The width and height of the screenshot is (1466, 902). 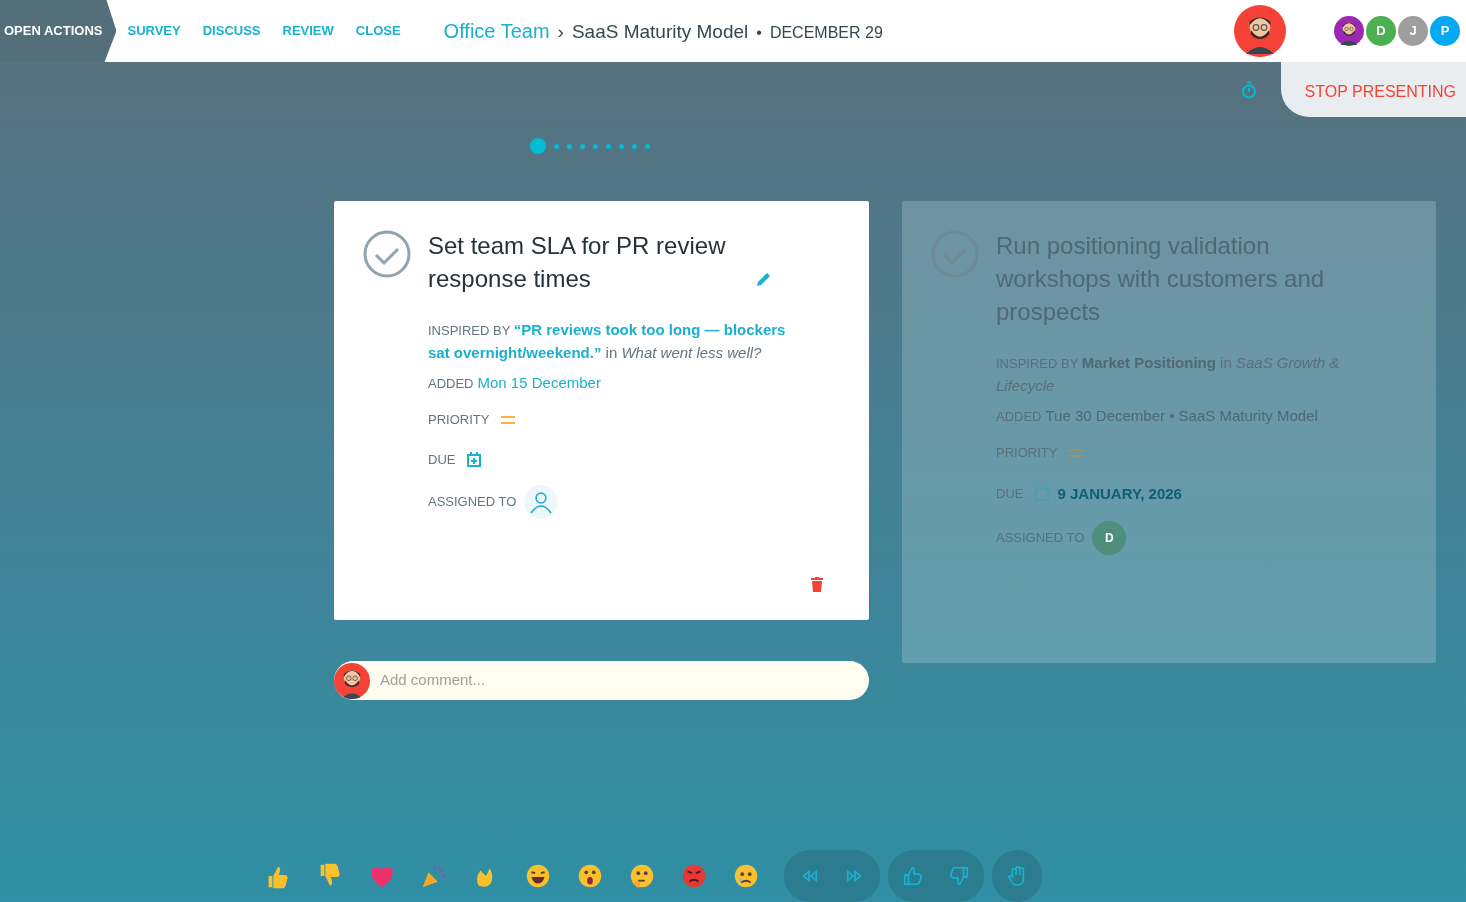 I want to click on user-avatar, so click(x=1260, y=31).